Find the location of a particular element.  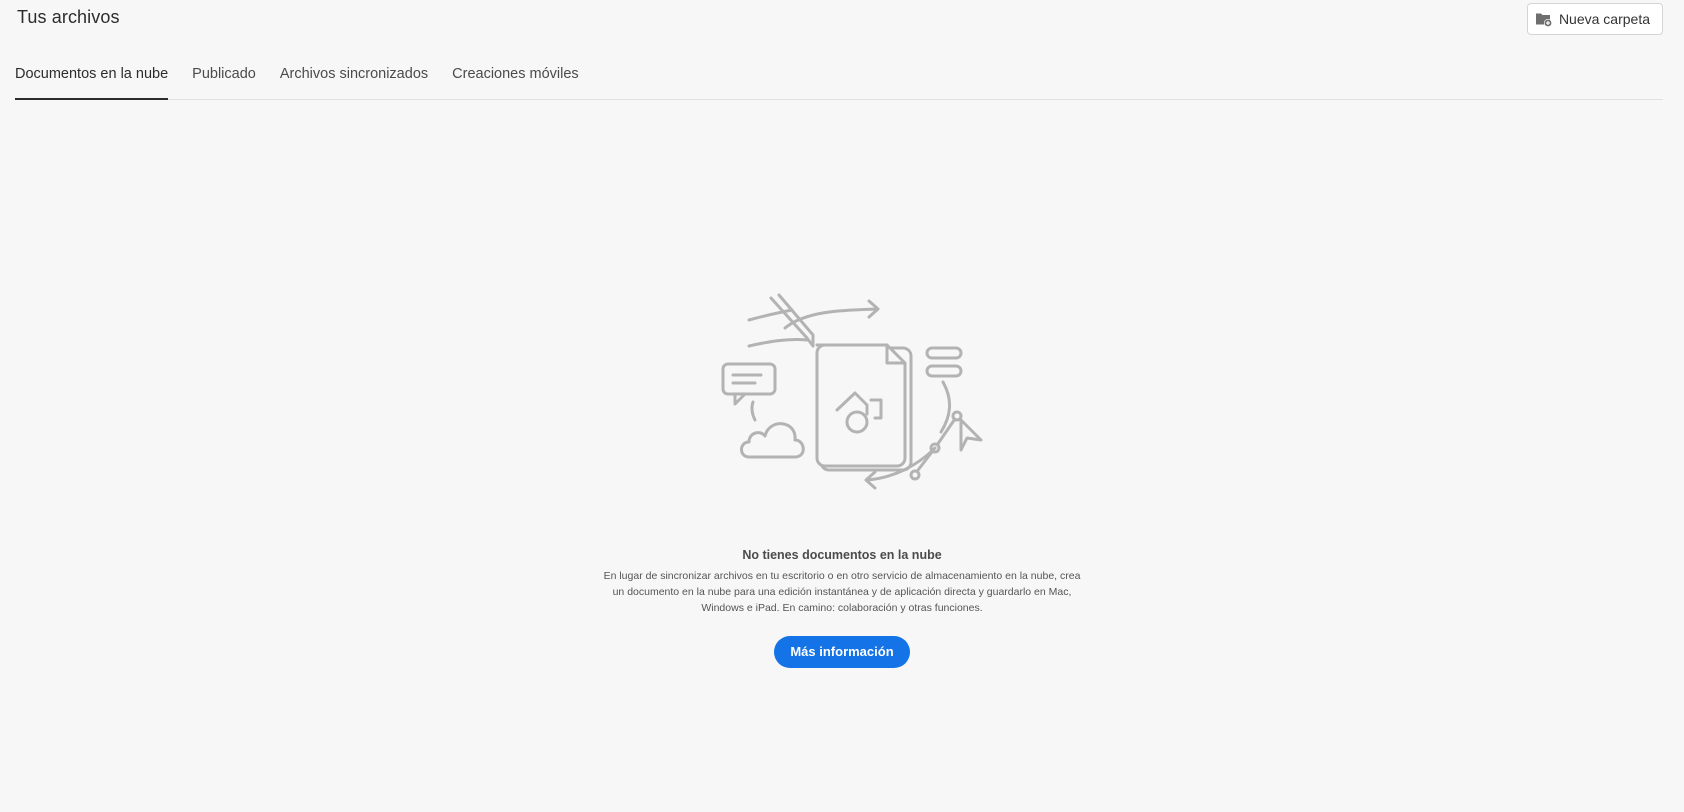

folder-add-icon is located at coordinates (1544, 19).